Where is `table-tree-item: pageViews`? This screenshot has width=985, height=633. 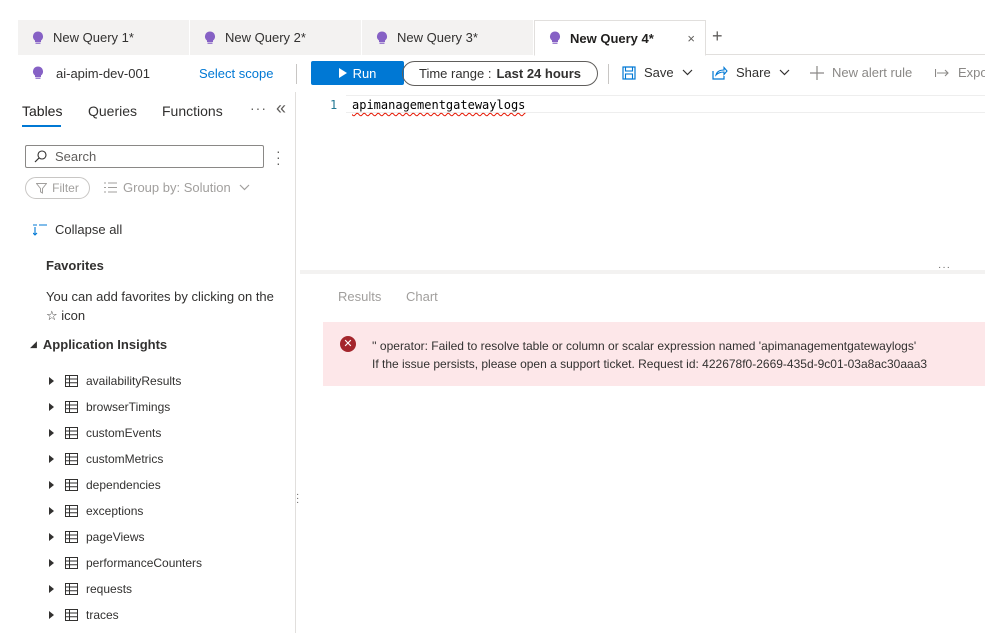
table-tree-item: pageViews is located at coordinates (124, 537).